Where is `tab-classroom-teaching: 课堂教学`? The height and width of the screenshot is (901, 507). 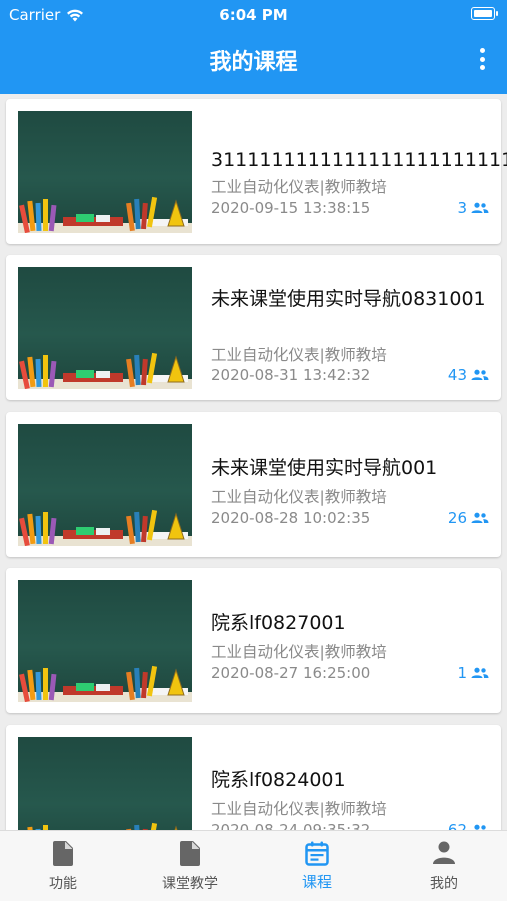 tab-classroom-teaching: 课堂教学 is located at coordinates (190, 866).